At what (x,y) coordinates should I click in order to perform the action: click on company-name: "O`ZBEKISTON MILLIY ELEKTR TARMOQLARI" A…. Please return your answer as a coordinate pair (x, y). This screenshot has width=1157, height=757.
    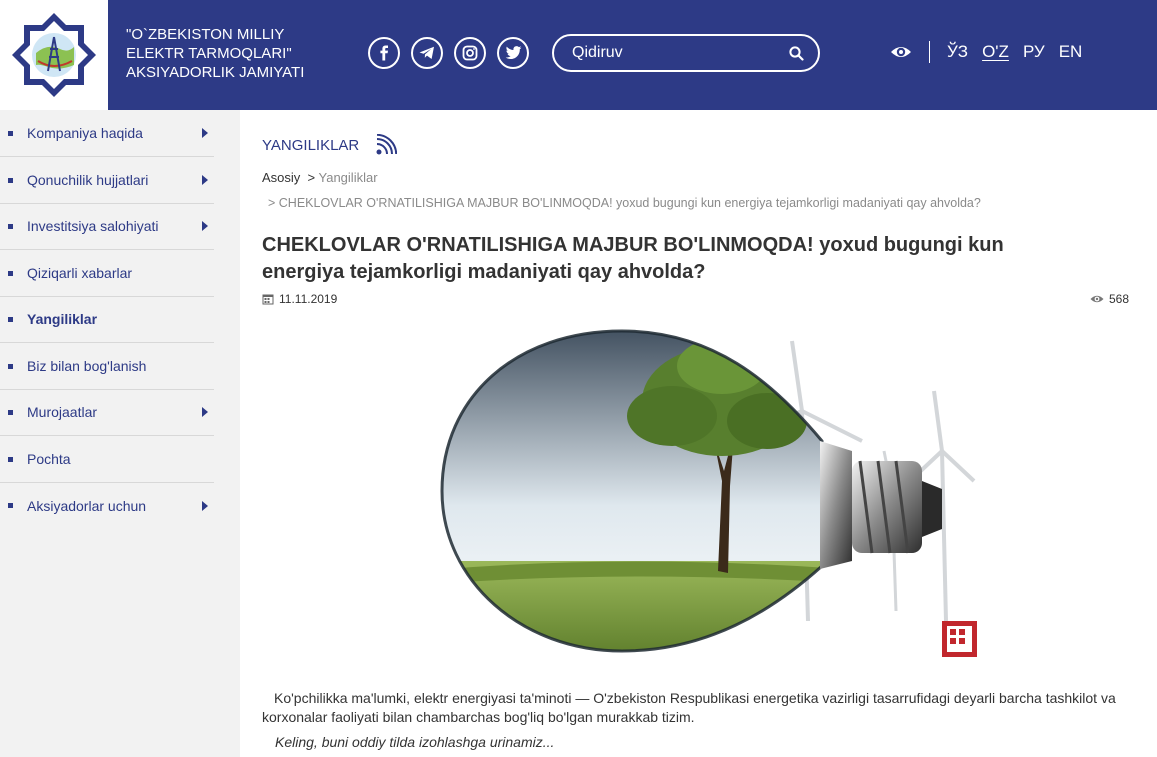
    Looking at the image, I should click on (215, 53).